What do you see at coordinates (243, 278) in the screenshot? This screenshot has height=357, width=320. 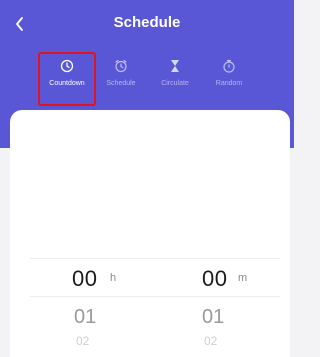 I see `minutes-unit-label: m` at bounding box center [243, 278].